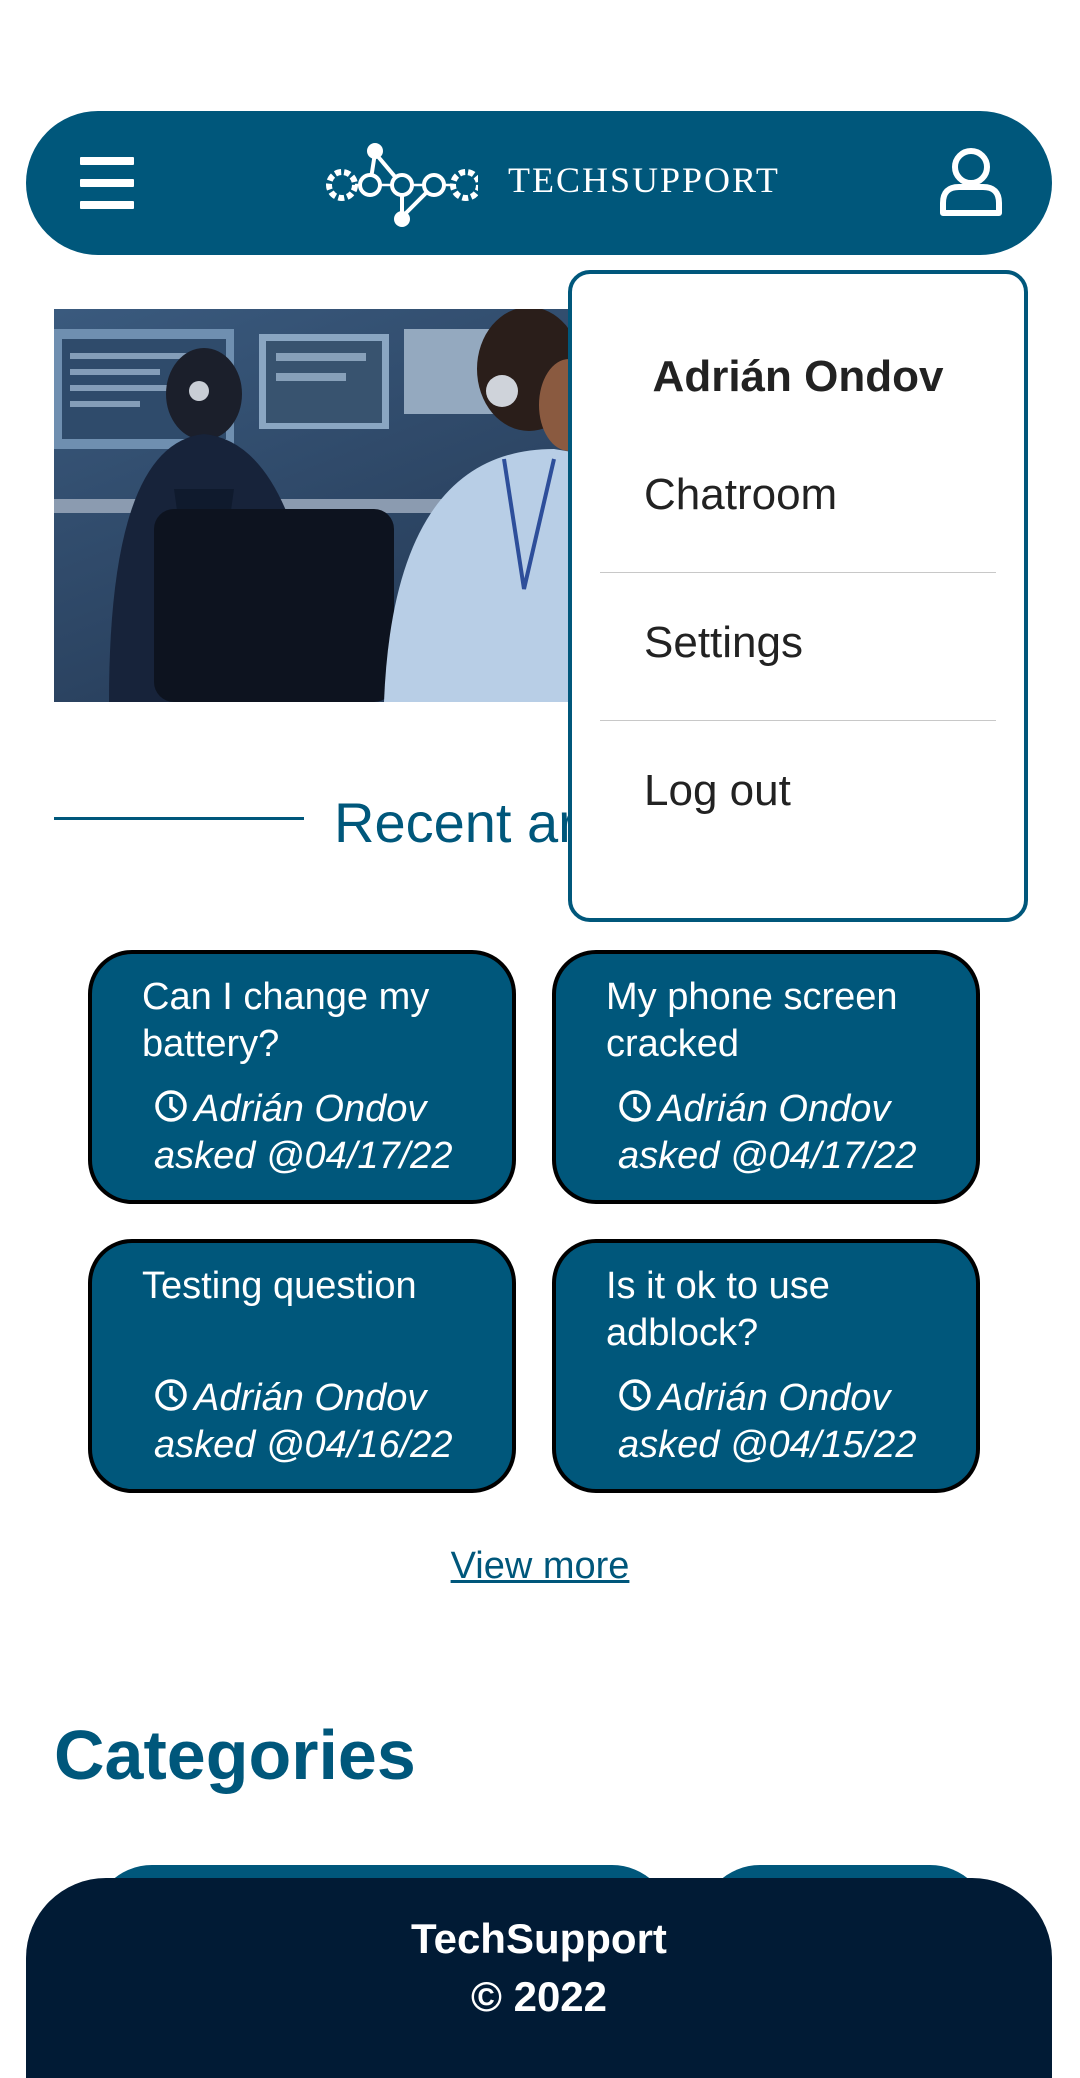 The height and width of the screenshot is (2078, 1080). I want to click on question-meta: Adrián Ondov asked @04/15/22, so click(798, 1422).